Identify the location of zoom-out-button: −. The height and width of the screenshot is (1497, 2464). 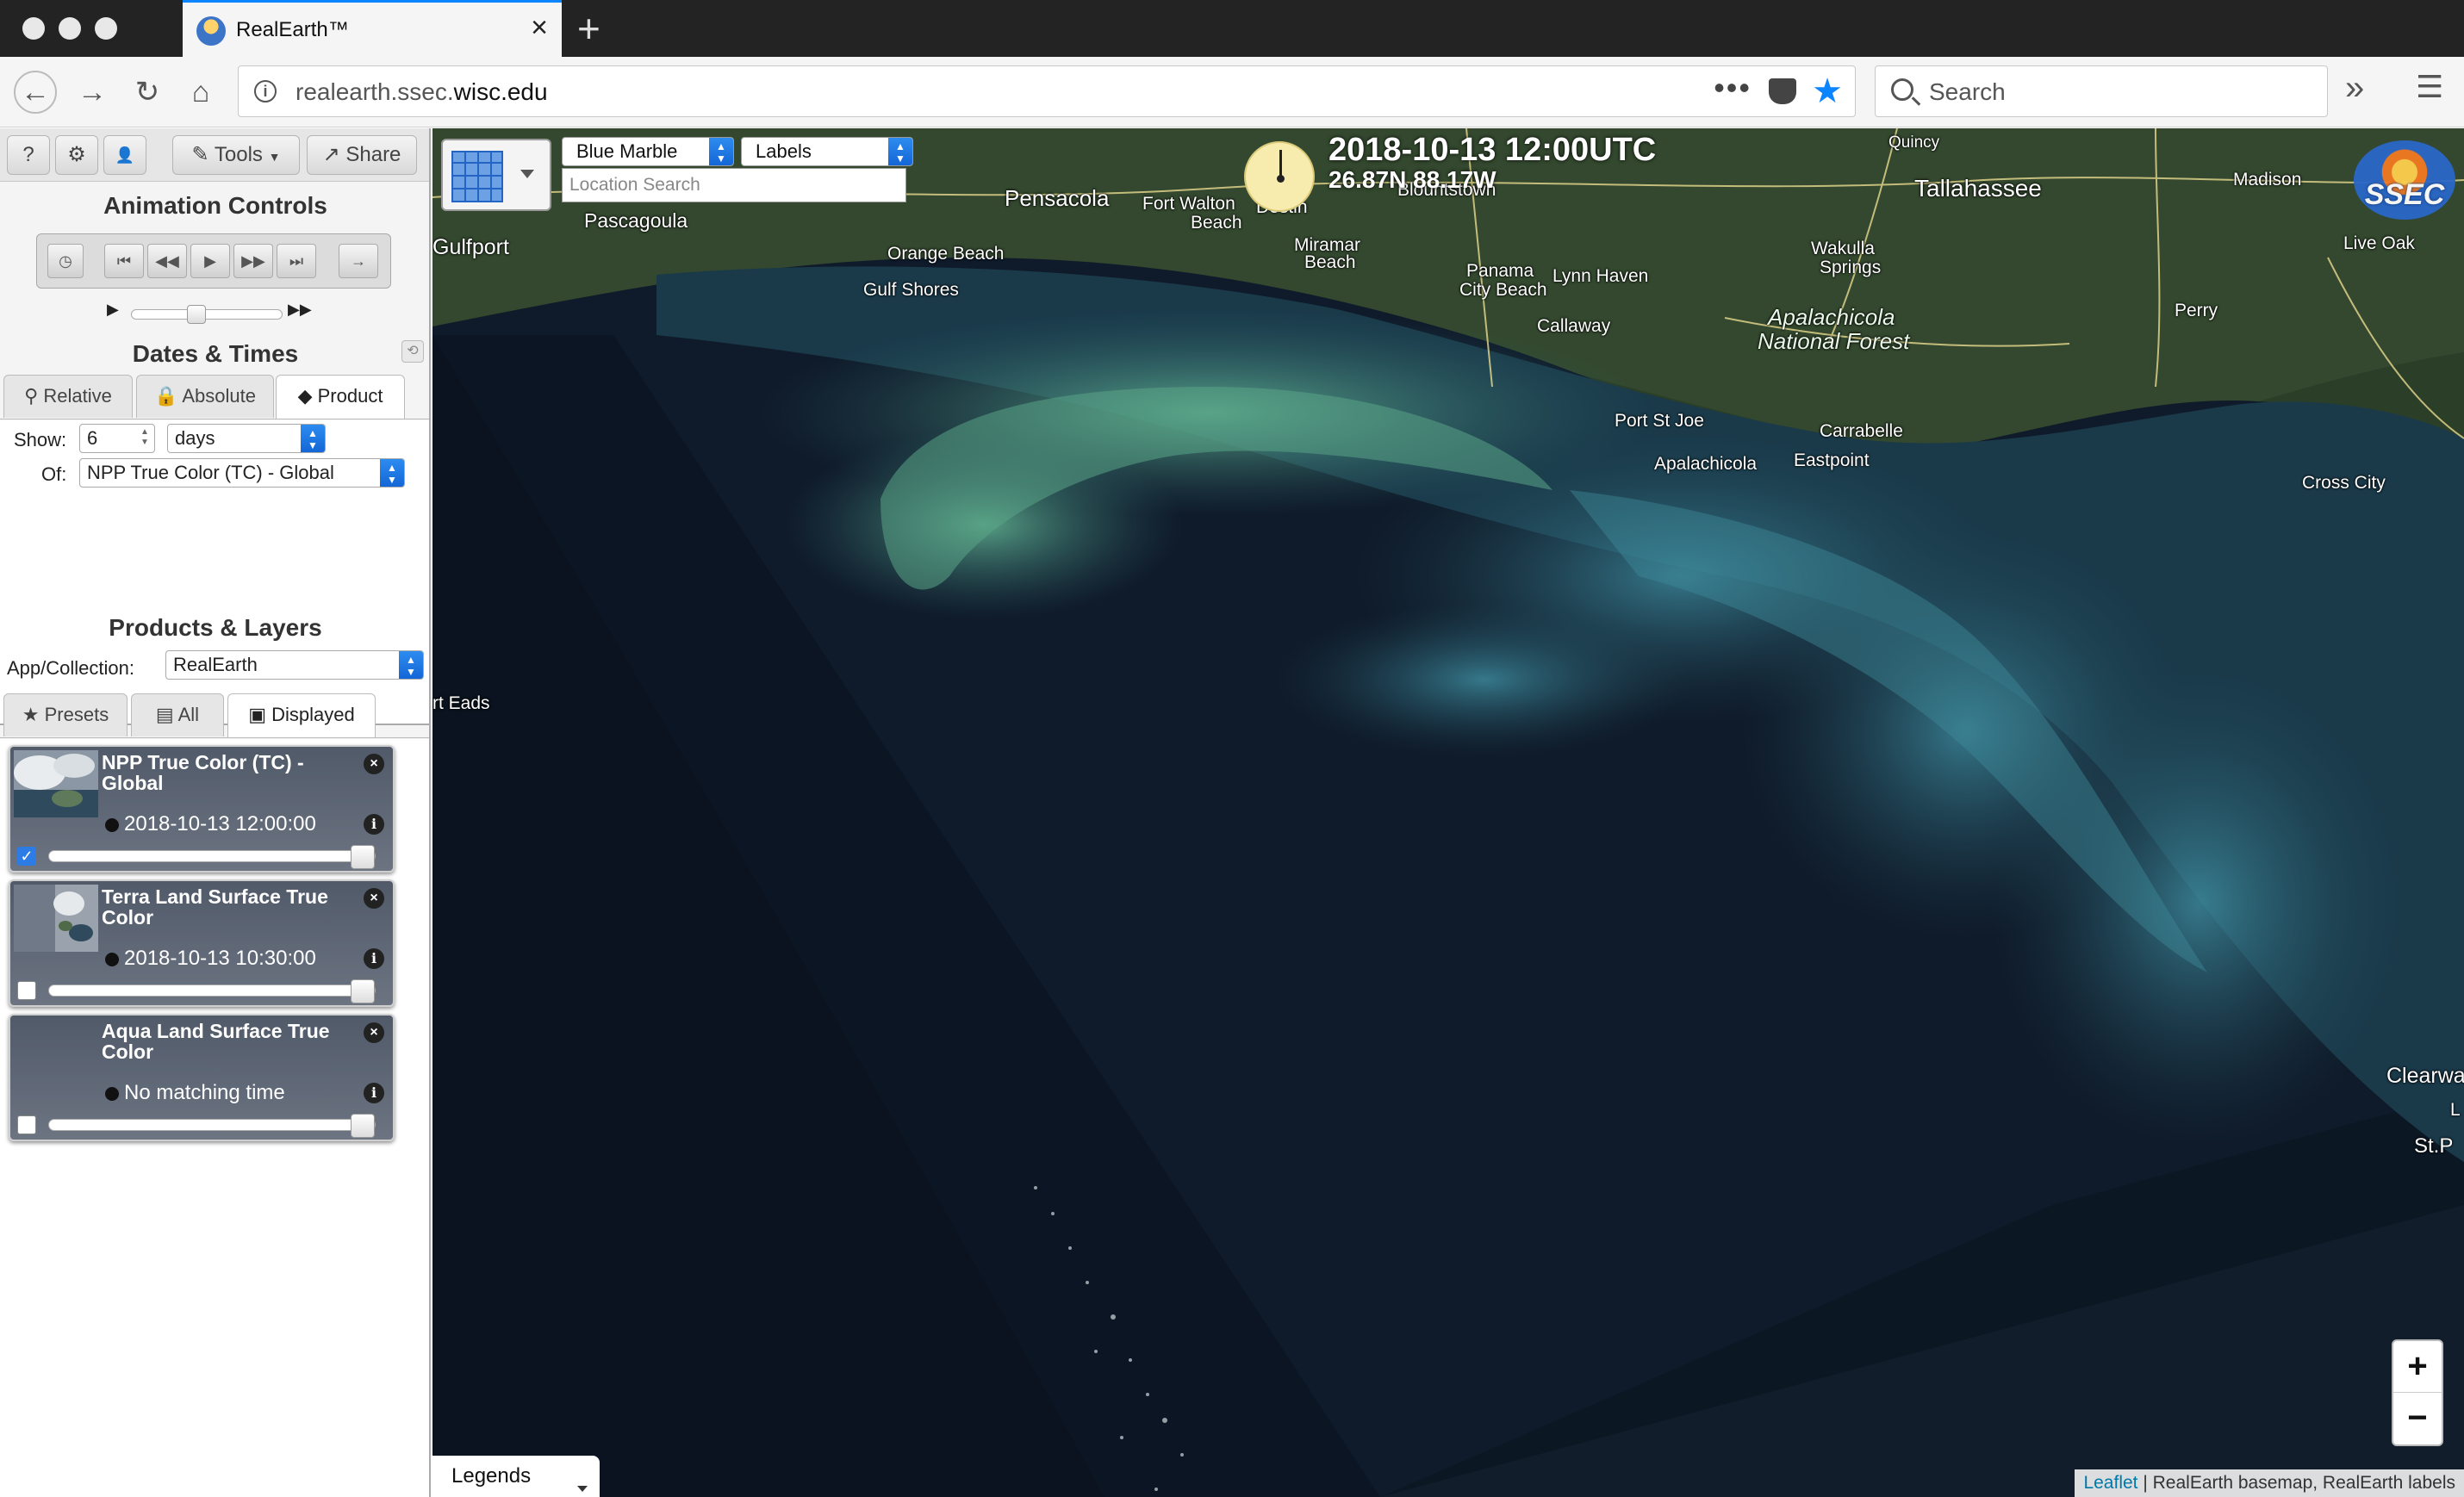
(2417, 1418).